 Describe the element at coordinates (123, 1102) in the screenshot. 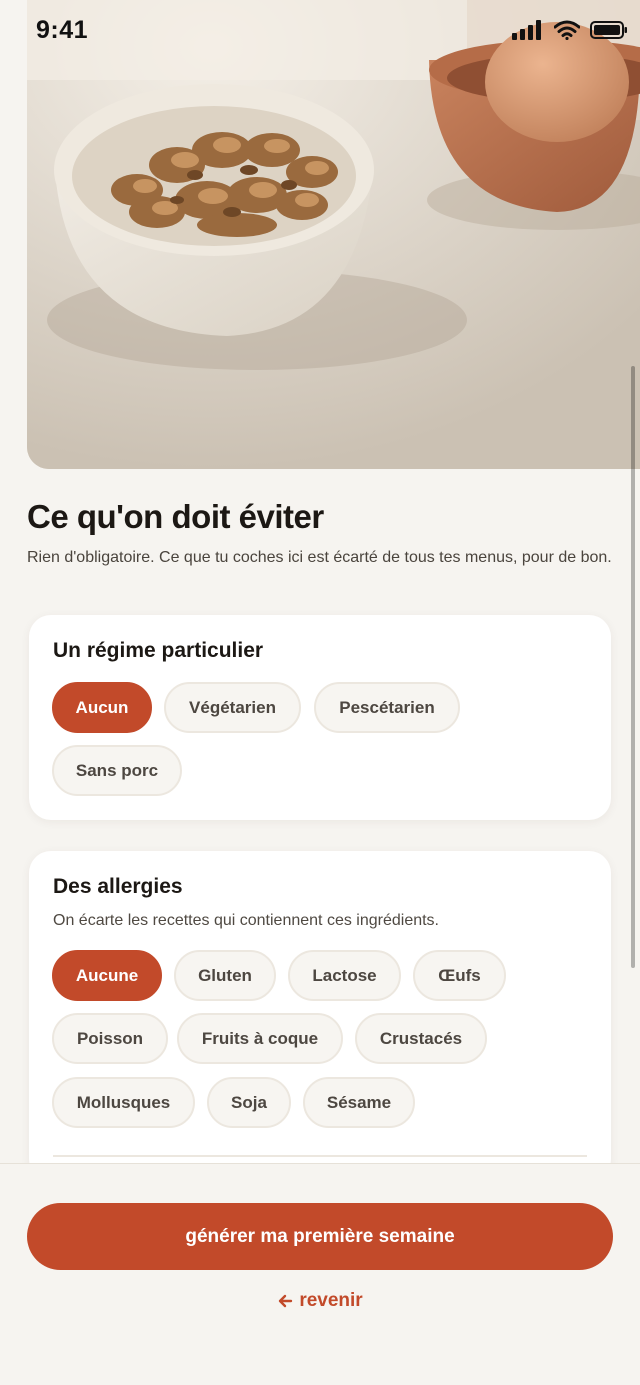

I see `chip-allergy-mollusques: Mollusques` at that location.